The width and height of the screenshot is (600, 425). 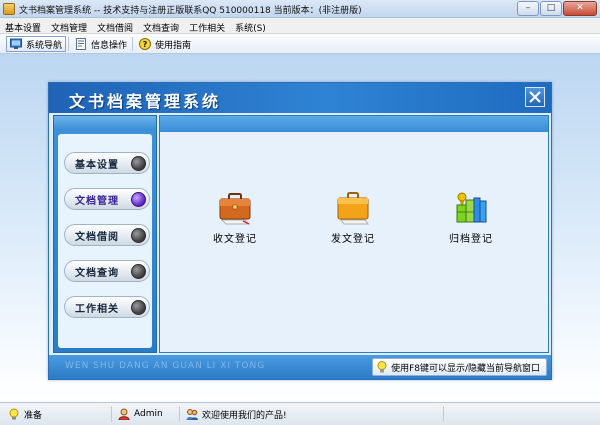 What do you see at coordinates (354, 124) in the screenshot?
I see `content-header-bar` at bounding box center [354, 124].